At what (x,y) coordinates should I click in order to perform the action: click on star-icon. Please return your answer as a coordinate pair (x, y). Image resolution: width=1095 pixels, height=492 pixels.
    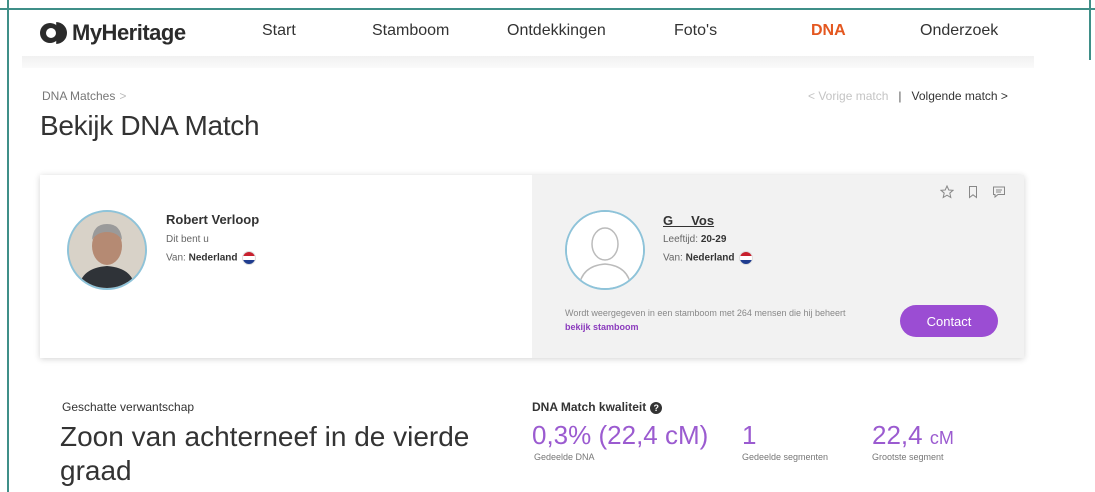
    Looking at the image, I should click on (947, 191).